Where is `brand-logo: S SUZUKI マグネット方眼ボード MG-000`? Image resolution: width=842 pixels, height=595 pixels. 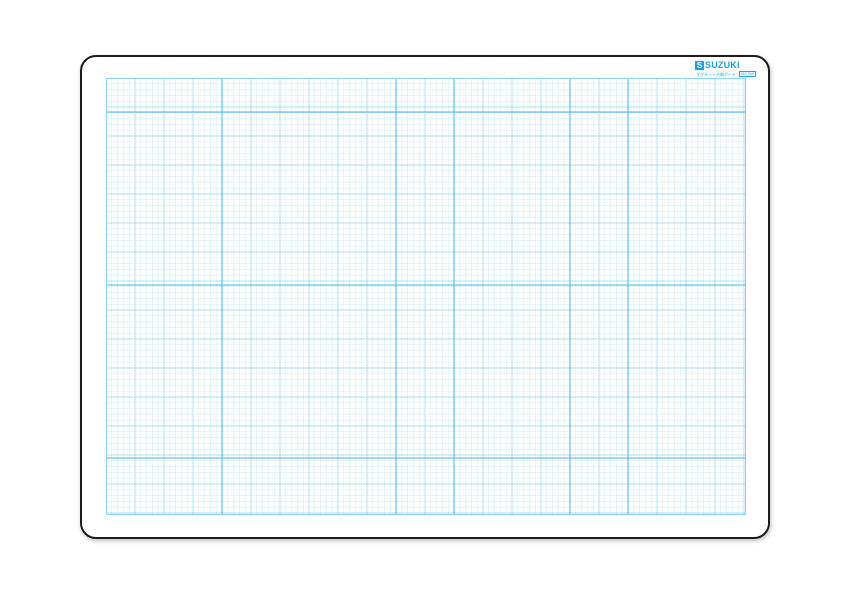
brand-logo: S SUZUKI マグネット方眼ボード MG-000 is located at coordinates (725, 70).